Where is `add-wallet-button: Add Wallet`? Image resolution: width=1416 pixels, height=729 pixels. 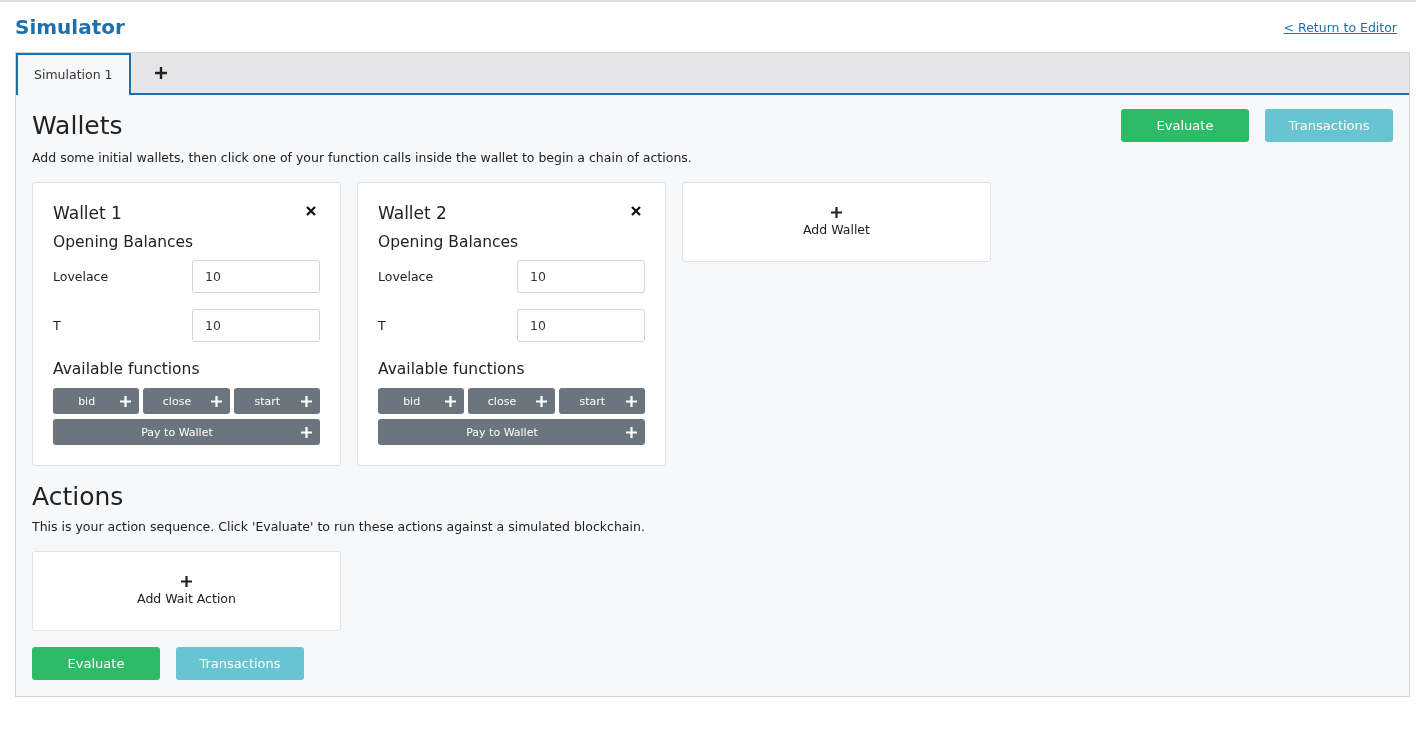
add-wallet-button: Add Wallet is located at coordinates (836, 222).